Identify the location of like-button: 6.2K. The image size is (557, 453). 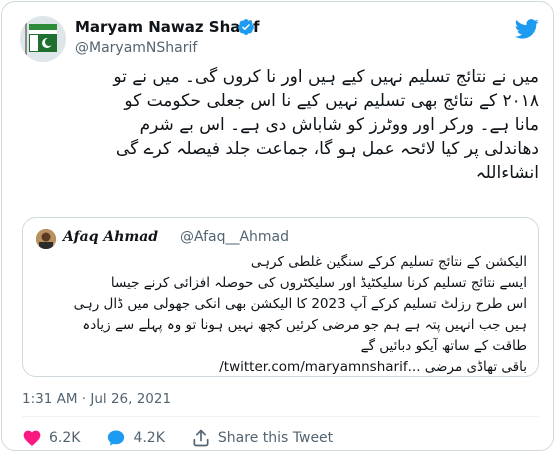
(51, 438).